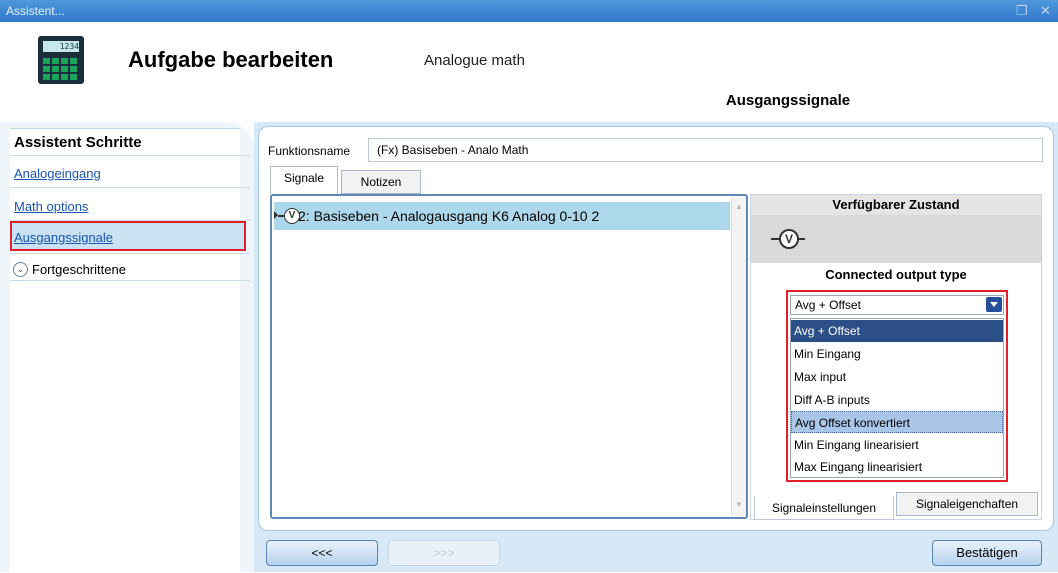  What do you see at coordinates (63, 237) in the screenshot?
I see `step-ausgangssignale-link: Ausgangssignale` at bounding box center [63, 237].